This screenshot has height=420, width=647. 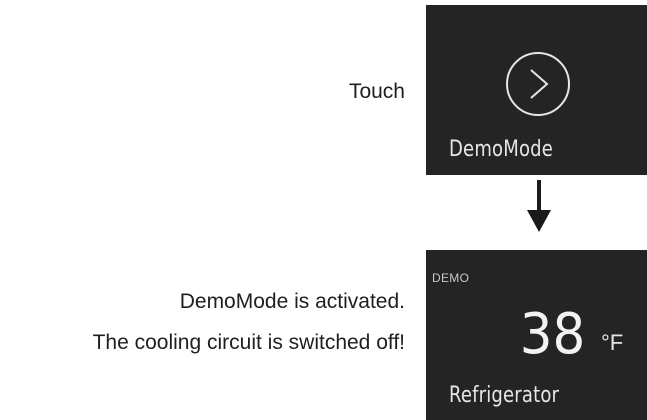 What do you see at coordinates (504, 395) in the screenshot?
I see `refrigerator-title: Refrigerator` at bounding box center [504, 395].